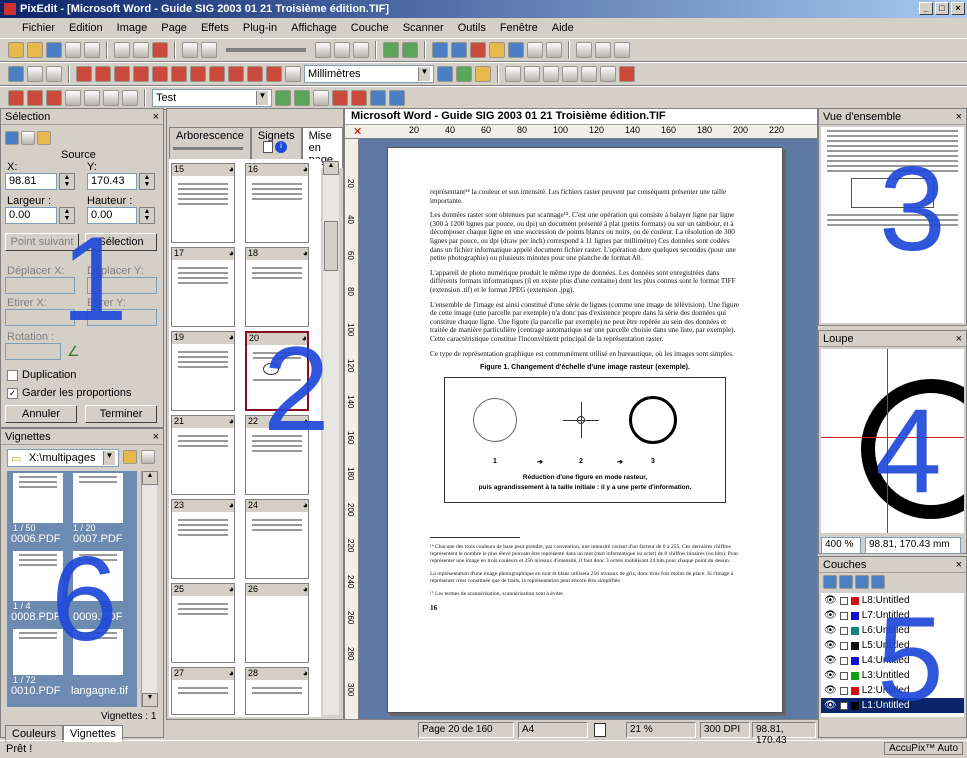  Describe the element at coordinates (942, 8) in the screenshot. I see `maximize-button: □` at that location.